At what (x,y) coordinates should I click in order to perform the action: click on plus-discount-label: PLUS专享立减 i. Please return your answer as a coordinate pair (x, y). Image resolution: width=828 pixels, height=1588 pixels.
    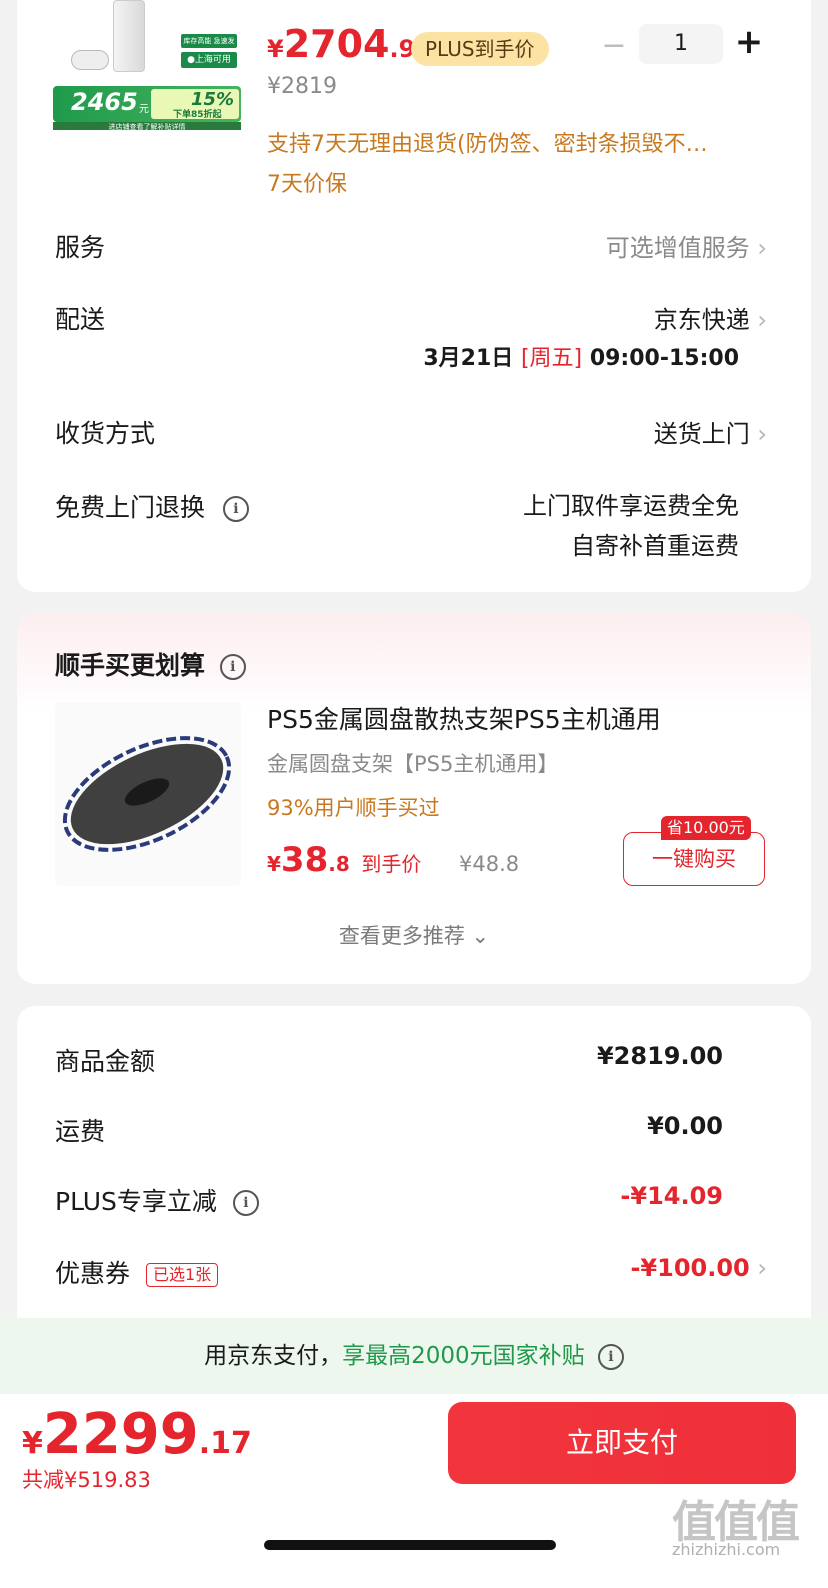
    Looking at the image, I should click on (157, 1200).